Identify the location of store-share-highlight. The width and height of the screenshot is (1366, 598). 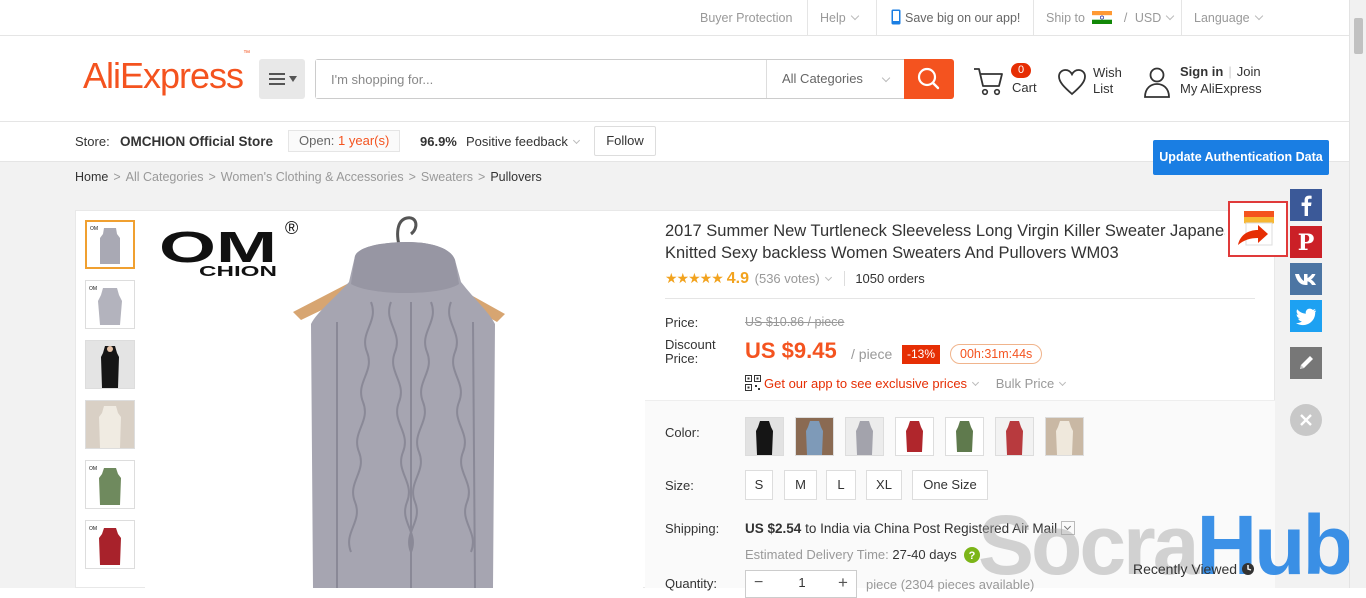
(1258, 229).